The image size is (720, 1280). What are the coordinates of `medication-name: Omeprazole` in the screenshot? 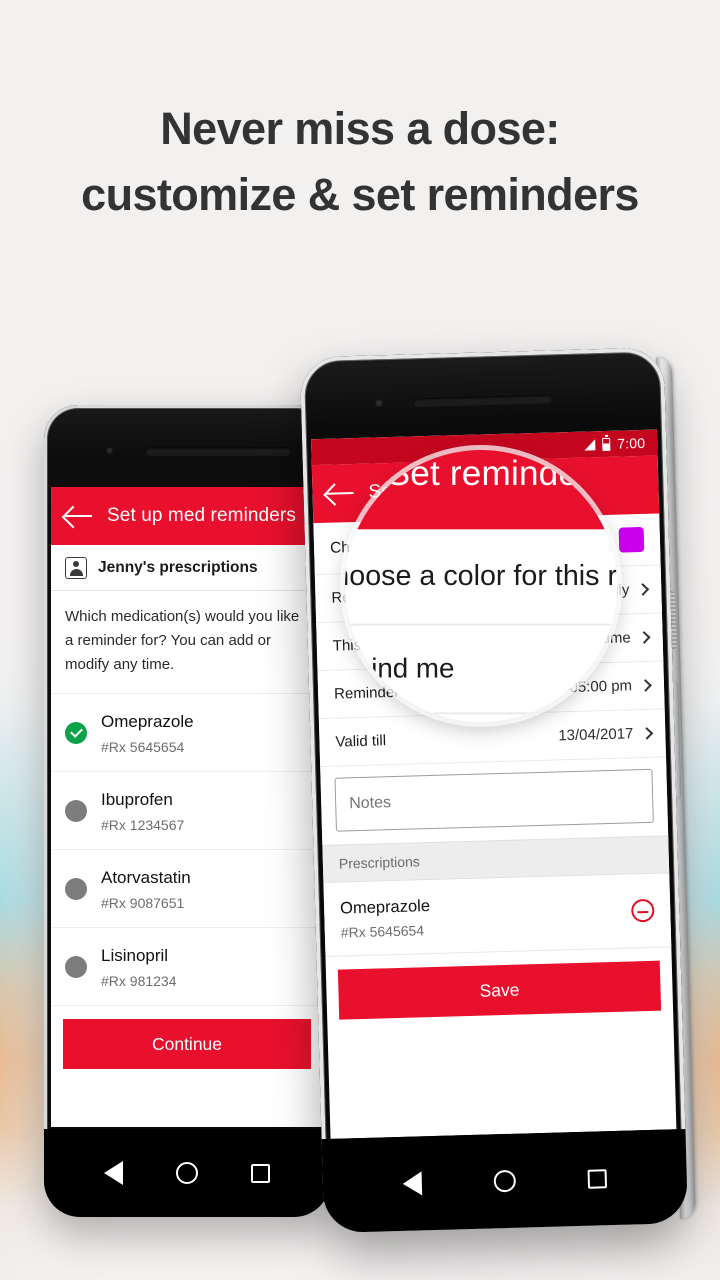 It's located at (147, 721).